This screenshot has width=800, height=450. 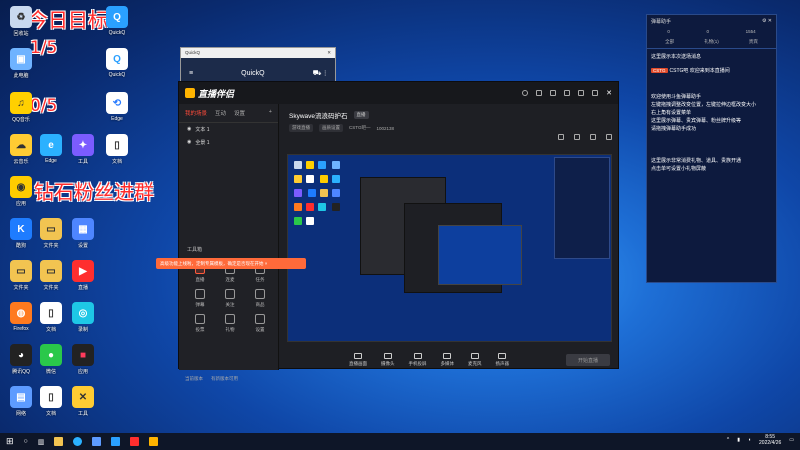 What do you see at coordinates (116, 441) in the screenshot?
I see `qquick-icon` at bounding box center [116, 441].